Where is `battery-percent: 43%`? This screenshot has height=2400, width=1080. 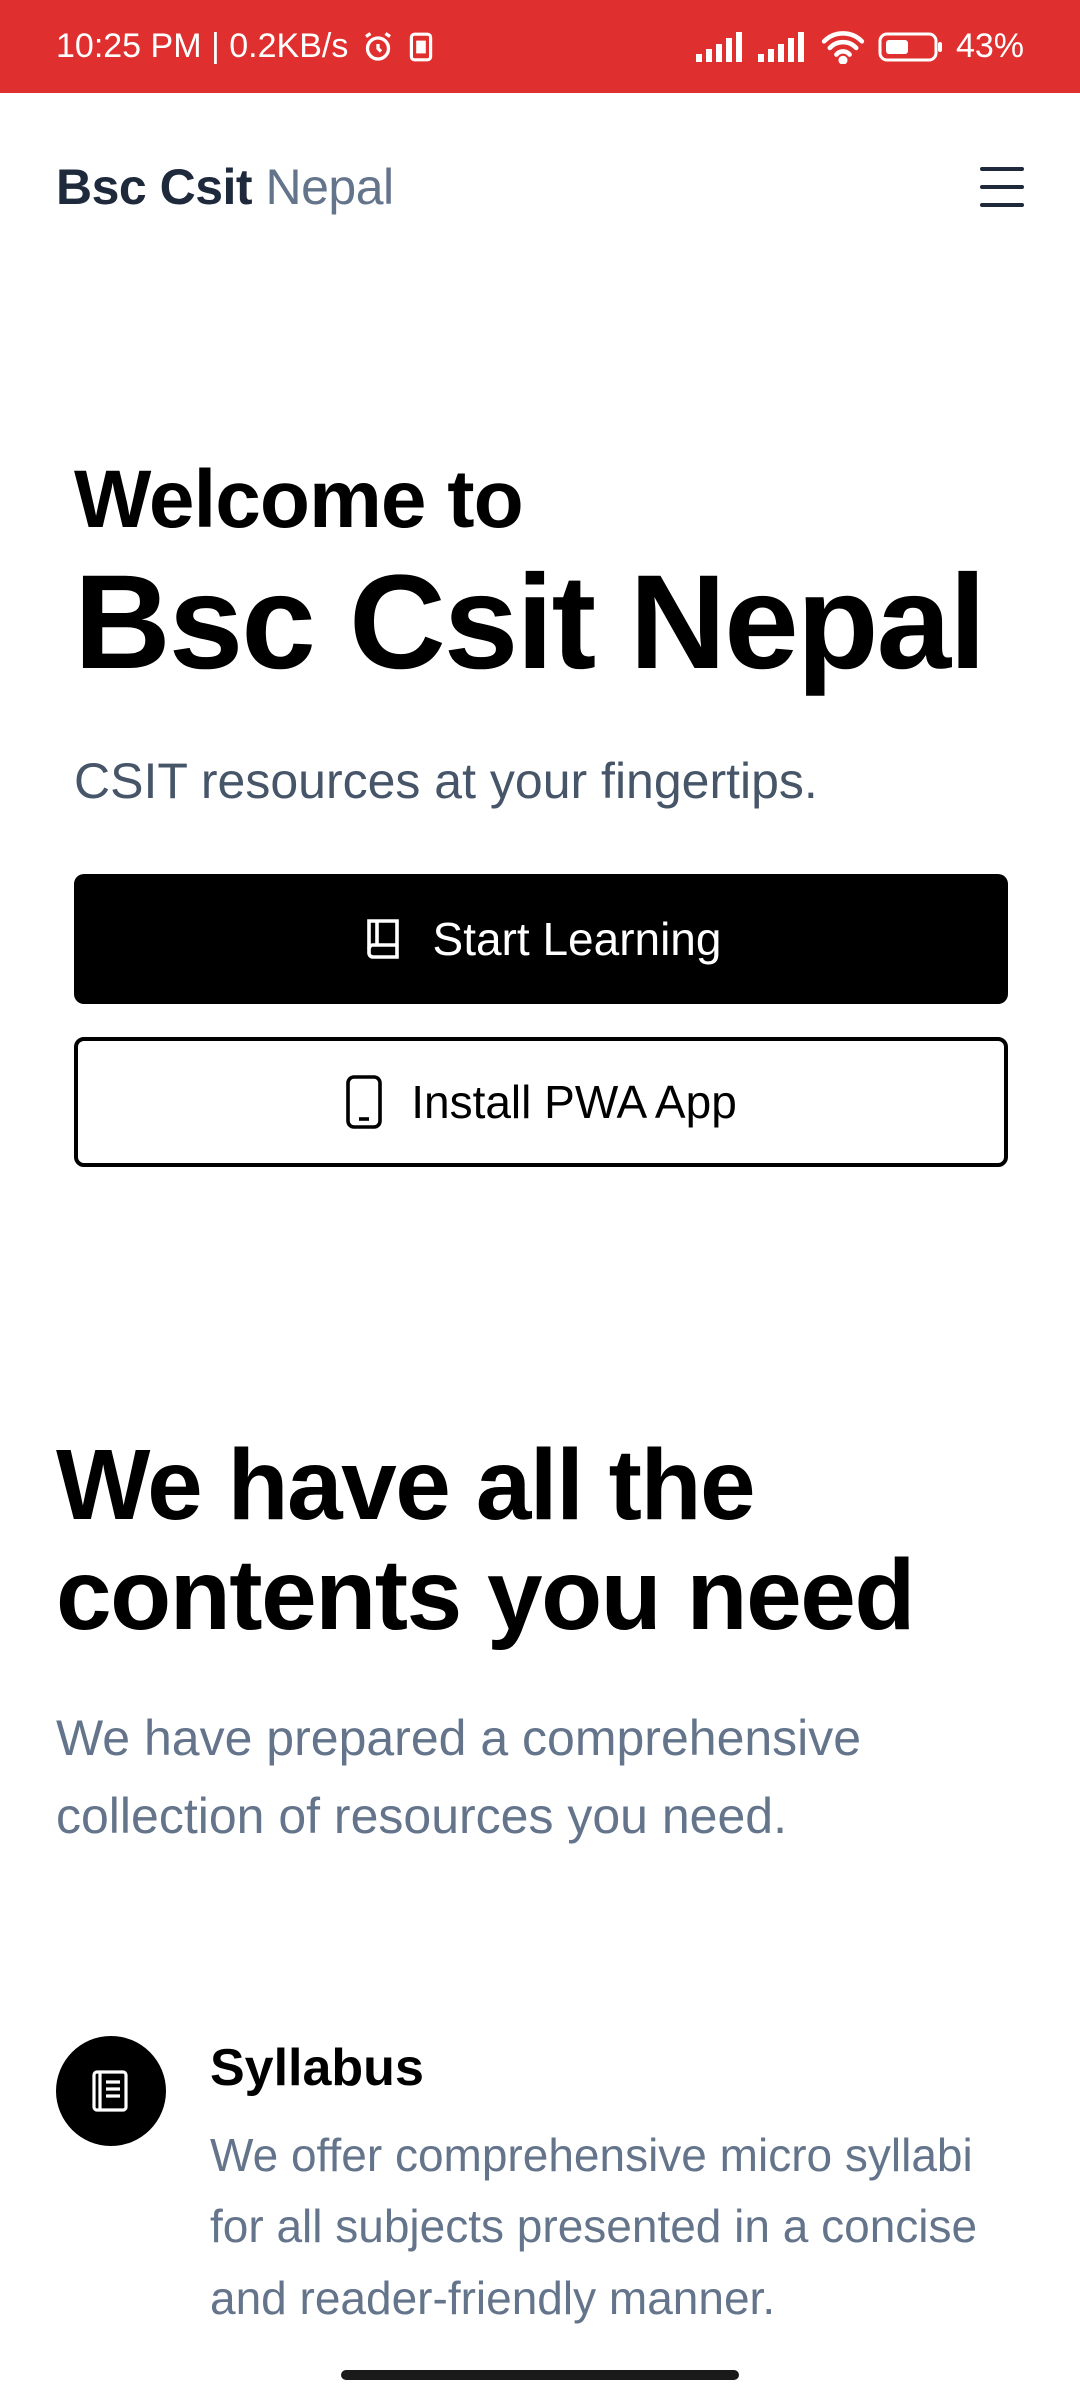
battery-percent: 43% is located at coordinates (989, 46).